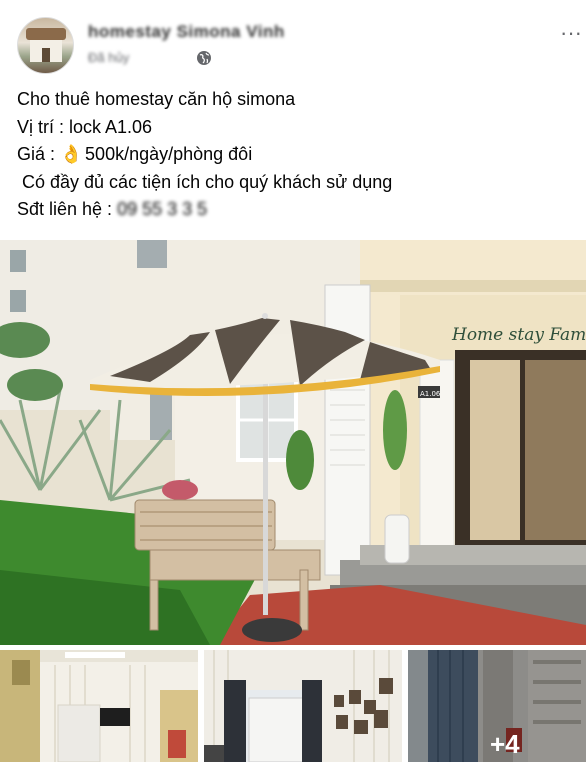  What do you see at coordinates (85, 126) in the screenshot?
I see `post-line-location: Vị trí : lock A1.06` at bounding box center [85, 126].